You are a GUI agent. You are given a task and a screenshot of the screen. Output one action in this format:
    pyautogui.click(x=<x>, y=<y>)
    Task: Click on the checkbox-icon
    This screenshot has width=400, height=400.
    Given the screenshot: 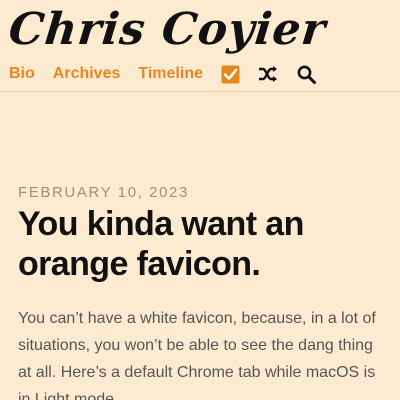 What is the action you would take?
    pyautogui.click(x=230, y=74)
    